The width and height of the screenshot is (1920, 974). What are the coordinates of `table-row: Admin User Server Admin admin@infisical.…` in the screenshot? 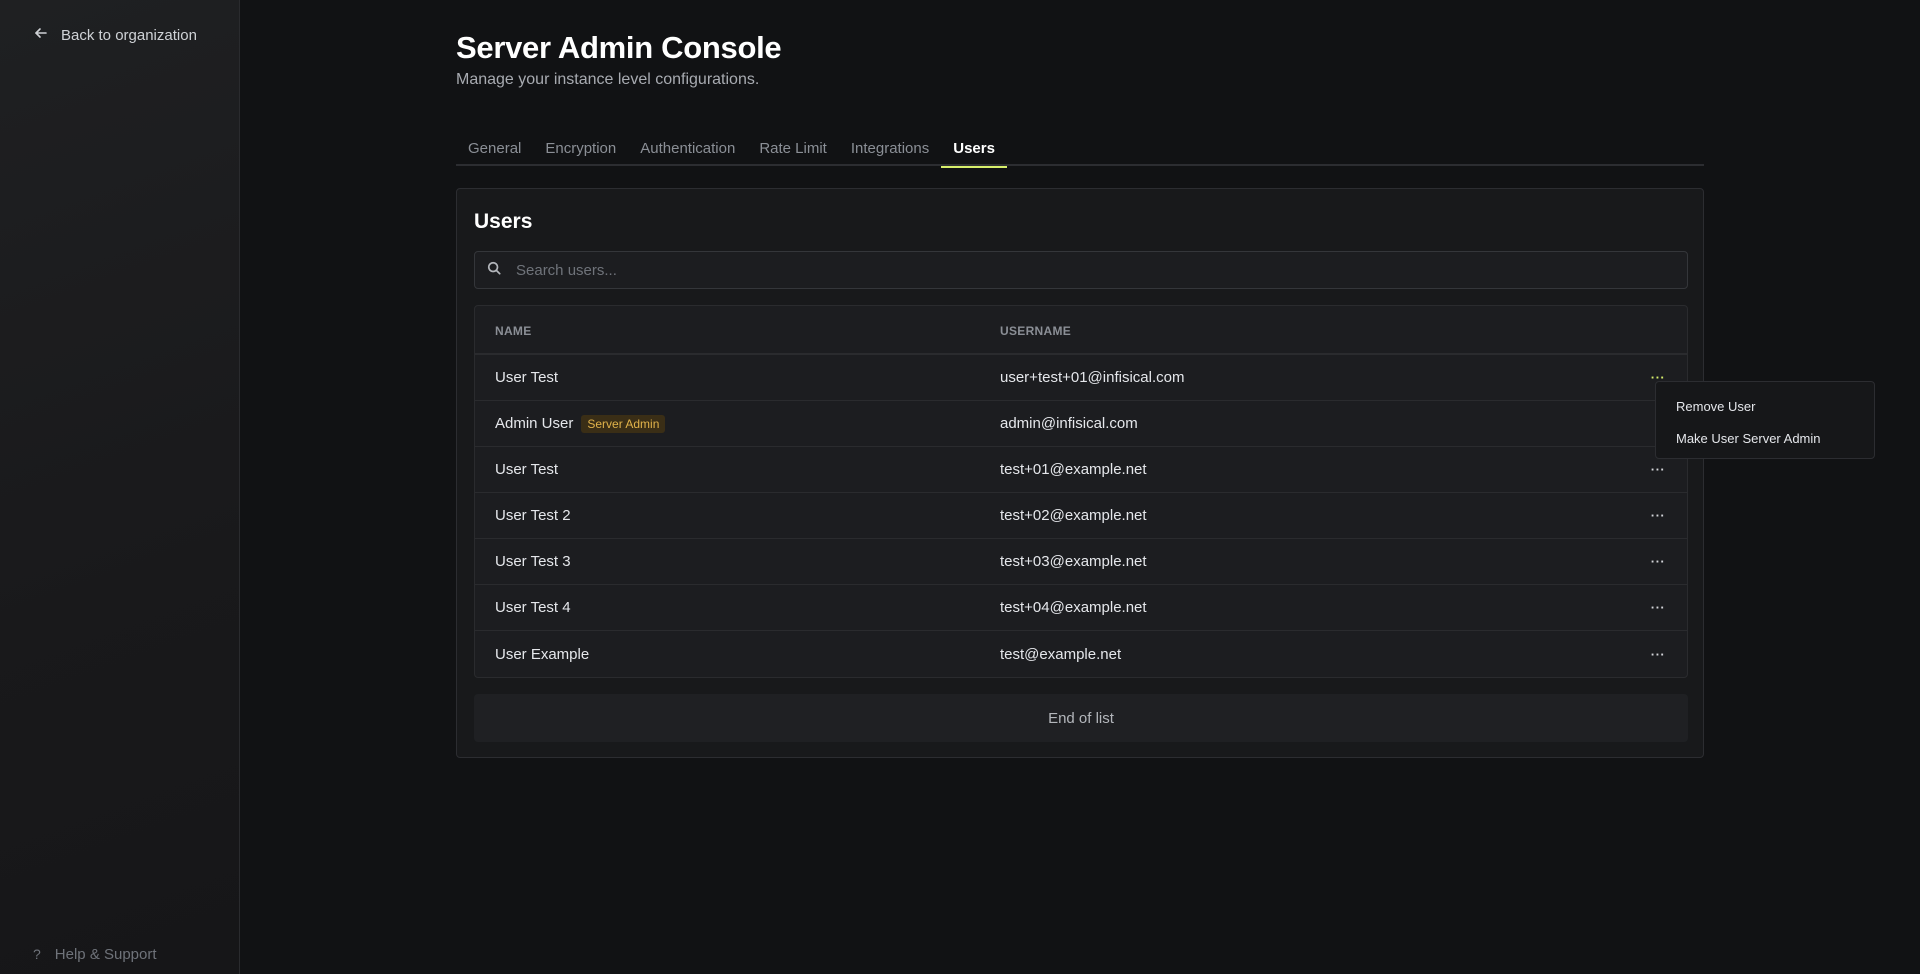 It's located at (1081, 424).